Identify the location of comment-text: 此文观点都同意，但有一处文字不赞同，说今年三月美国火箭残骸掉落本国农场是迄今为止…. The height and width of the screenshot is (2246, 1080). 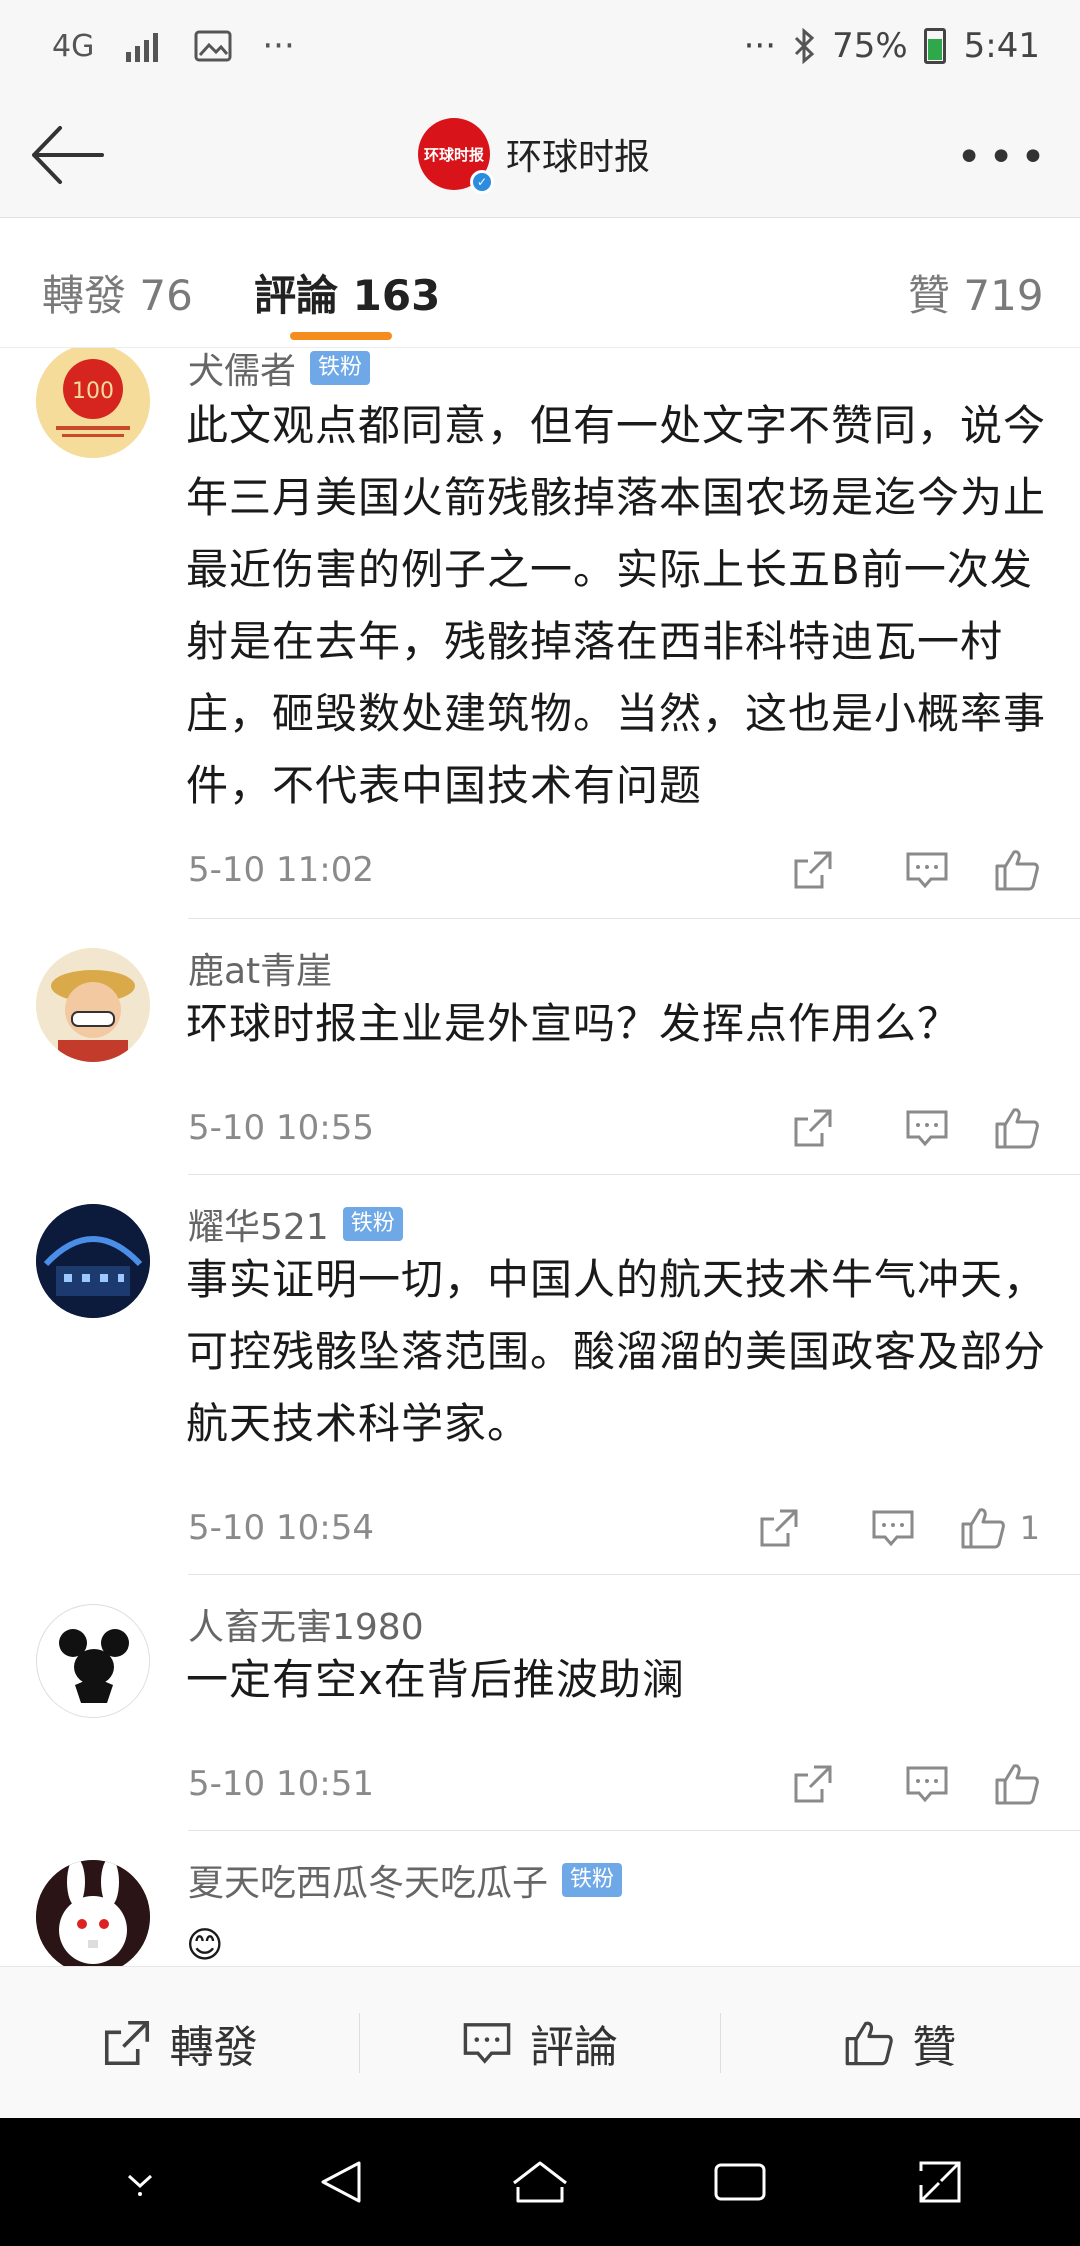
(616, 605).